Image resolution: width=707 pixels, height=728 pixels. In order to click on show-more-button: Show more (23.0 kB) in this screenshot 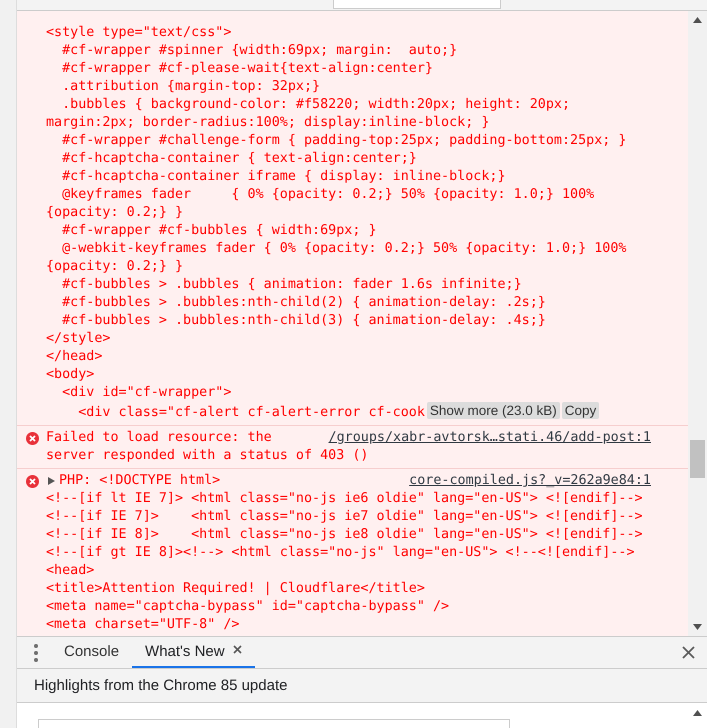, I will do `click(493, 410)`.